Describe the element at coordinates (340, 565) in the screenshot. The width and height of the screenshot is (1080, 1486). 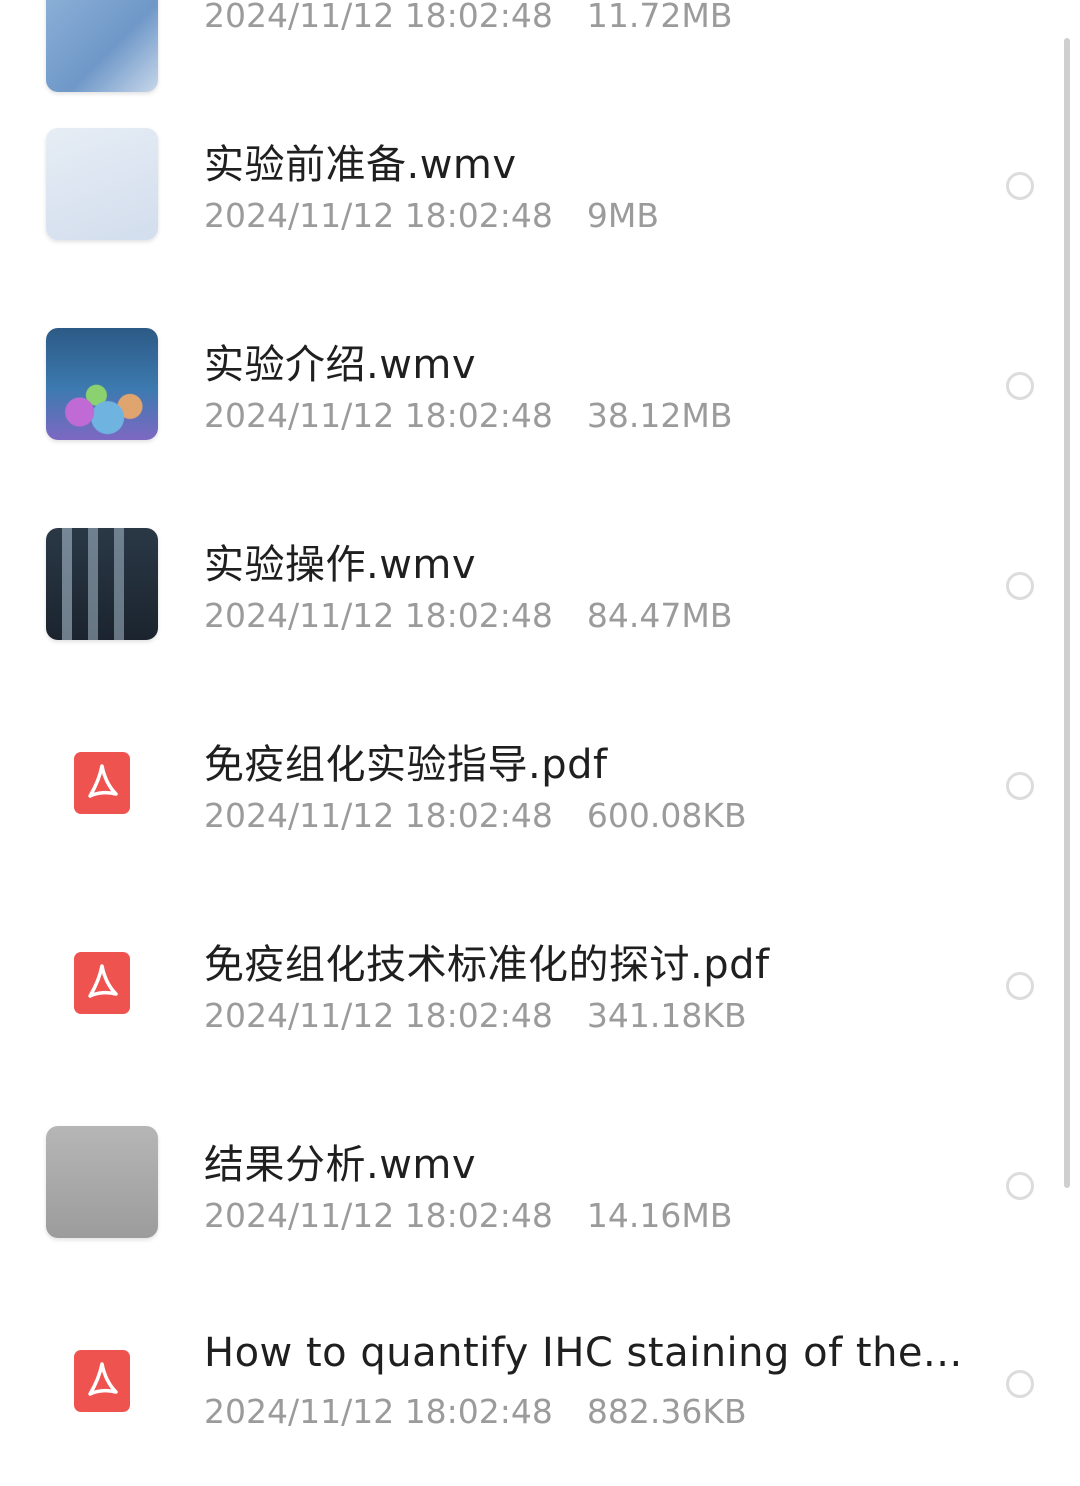
I see `file-name: 实验操作.wmv` at that location.